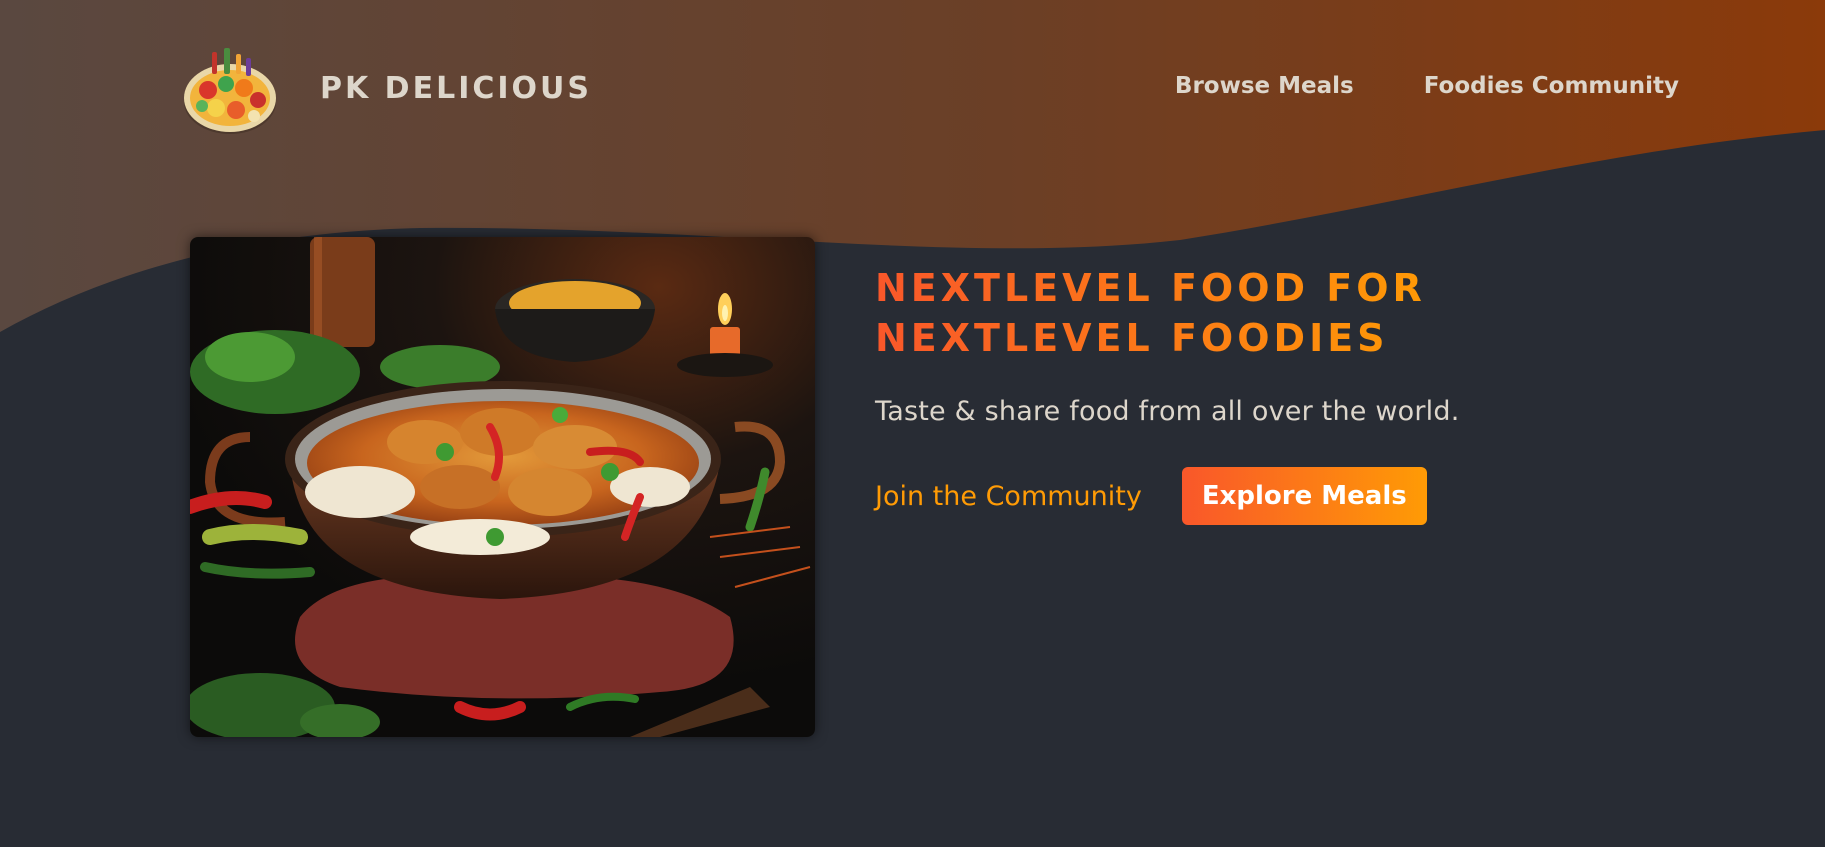 The height and width of the screenshot is (847, 1825). I want to click on join-community-link: Join the Community, so click(1008, 496).